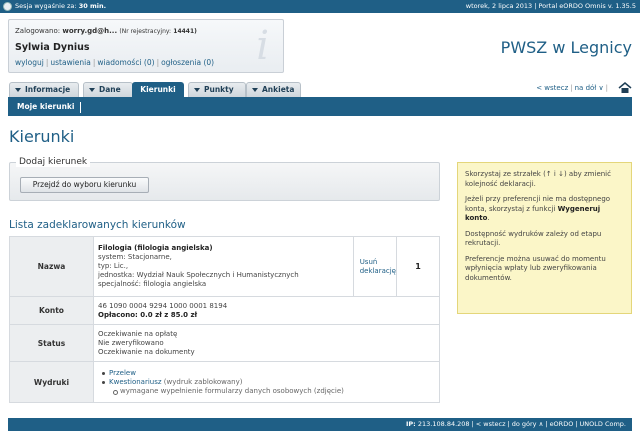  I want to click on questionnaire-printout-link: Kwestionariusz, so click(135, 382).